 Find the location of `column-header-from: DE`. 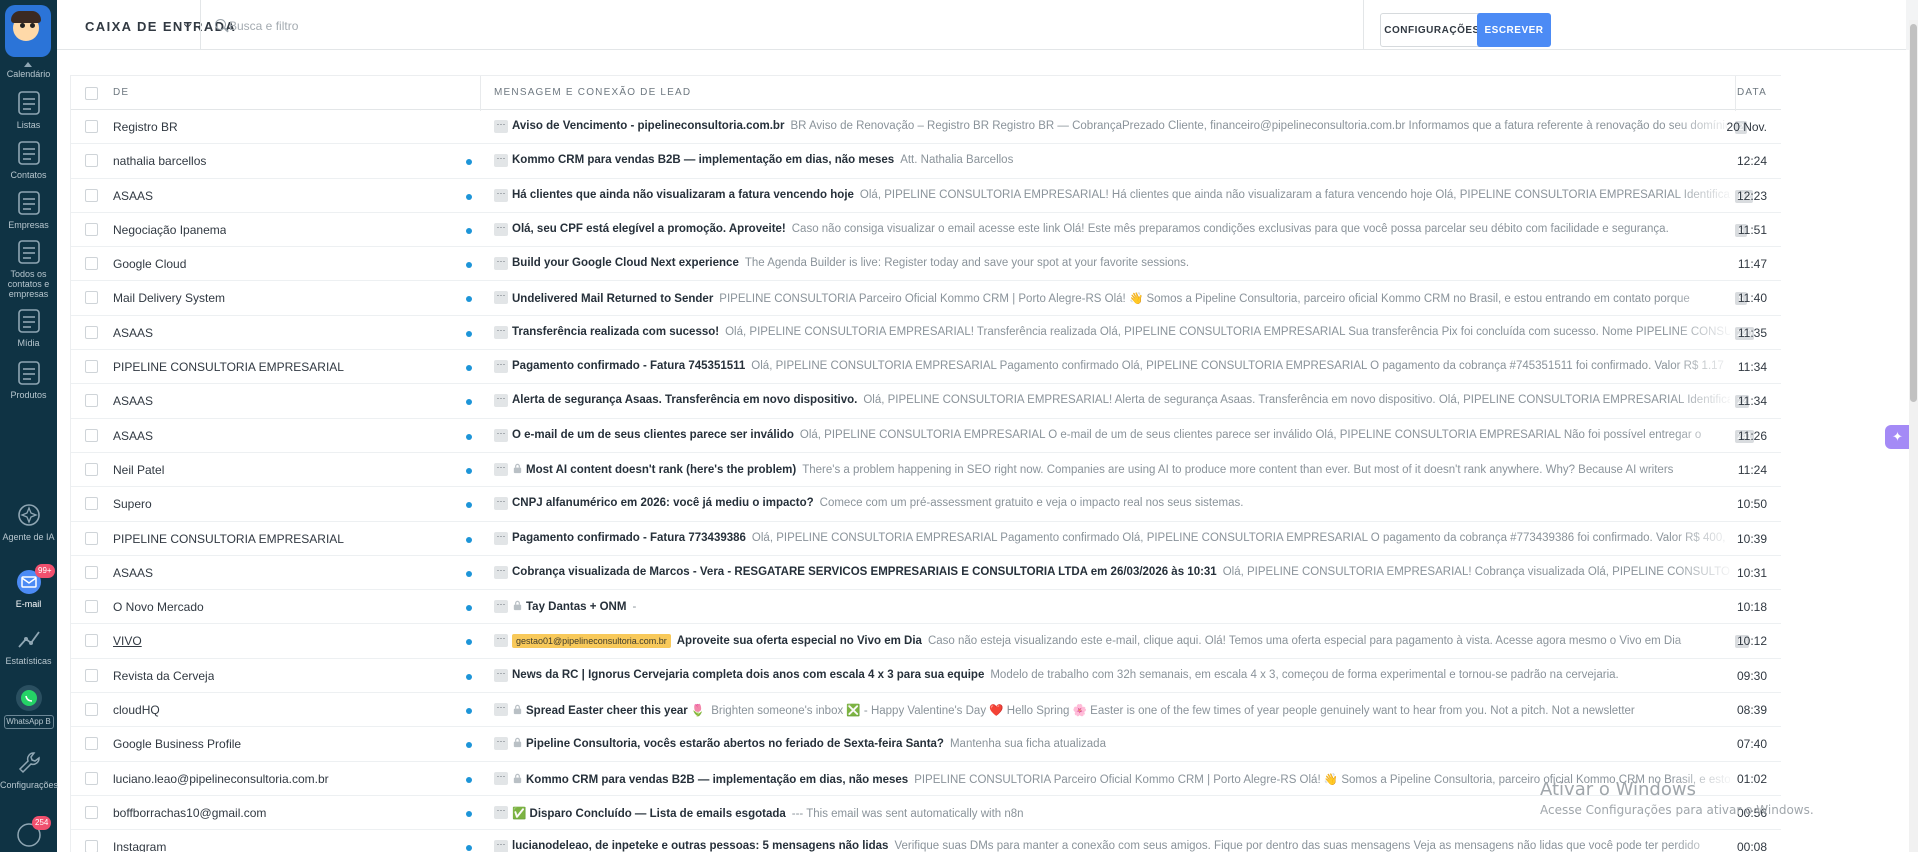

column-header-from: DE is located at coordinates (121, 92).